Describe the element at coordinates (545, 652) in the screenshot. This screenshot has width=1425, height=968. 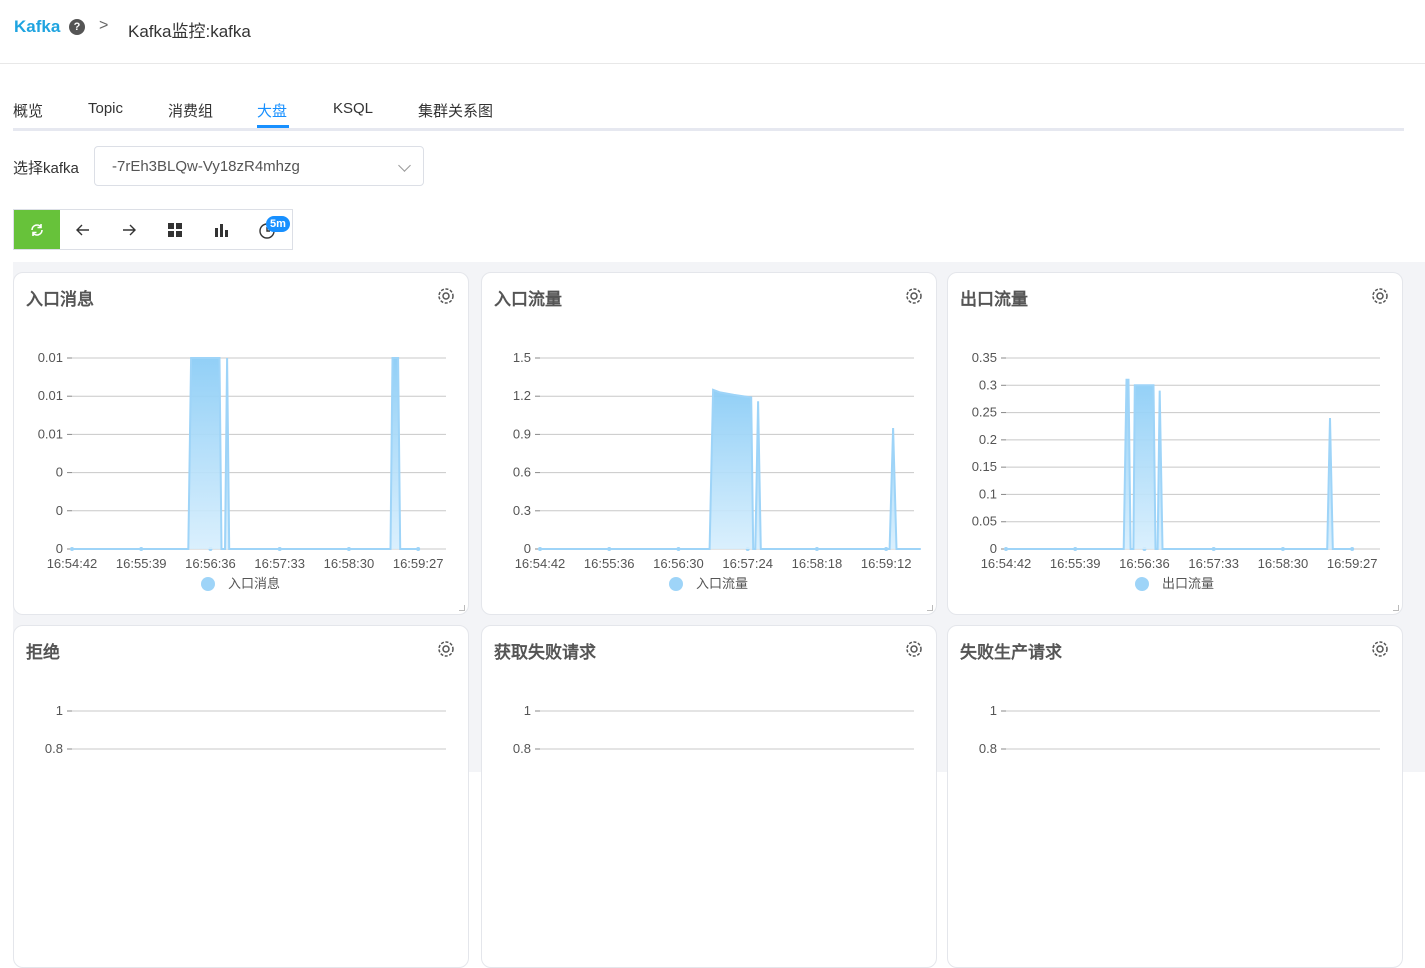
I see `panel-title: 获取失败请求` at that location.